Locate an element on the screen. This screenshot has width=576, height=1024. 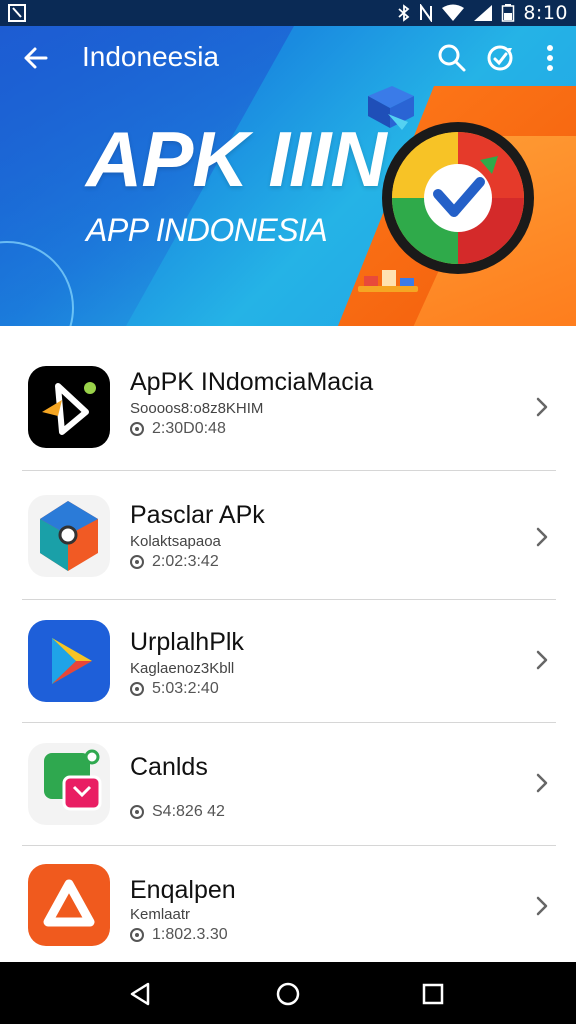
signal-icon is located at coordinates (483, 13).